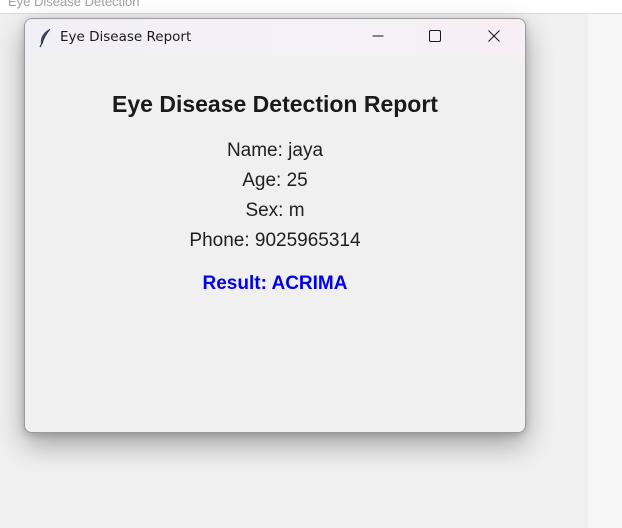 The width and height of the screenshot is (622, 528). Describe the element at coordinates (275, 150) in the screenshot. I see `patient-name: Name: jaya` at that location.